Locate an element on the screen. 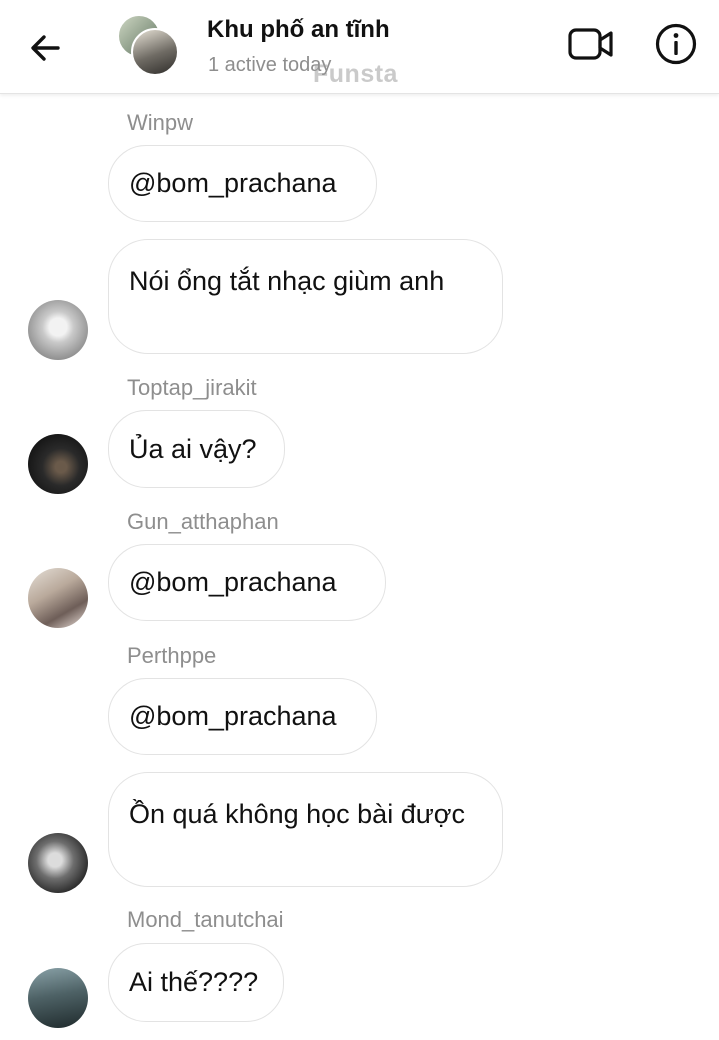  sender-name: Mond_tanutchai is located at coordinates (205, 919).